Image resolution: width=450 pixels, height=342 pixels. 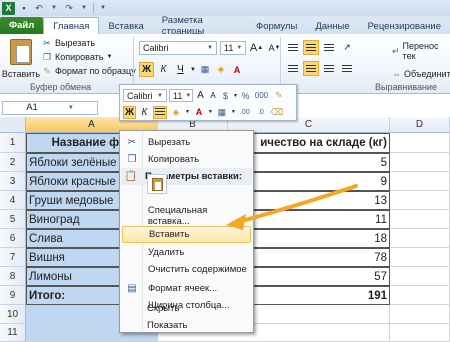 I want to click on row-header: 2, so click(x=13, y=162).